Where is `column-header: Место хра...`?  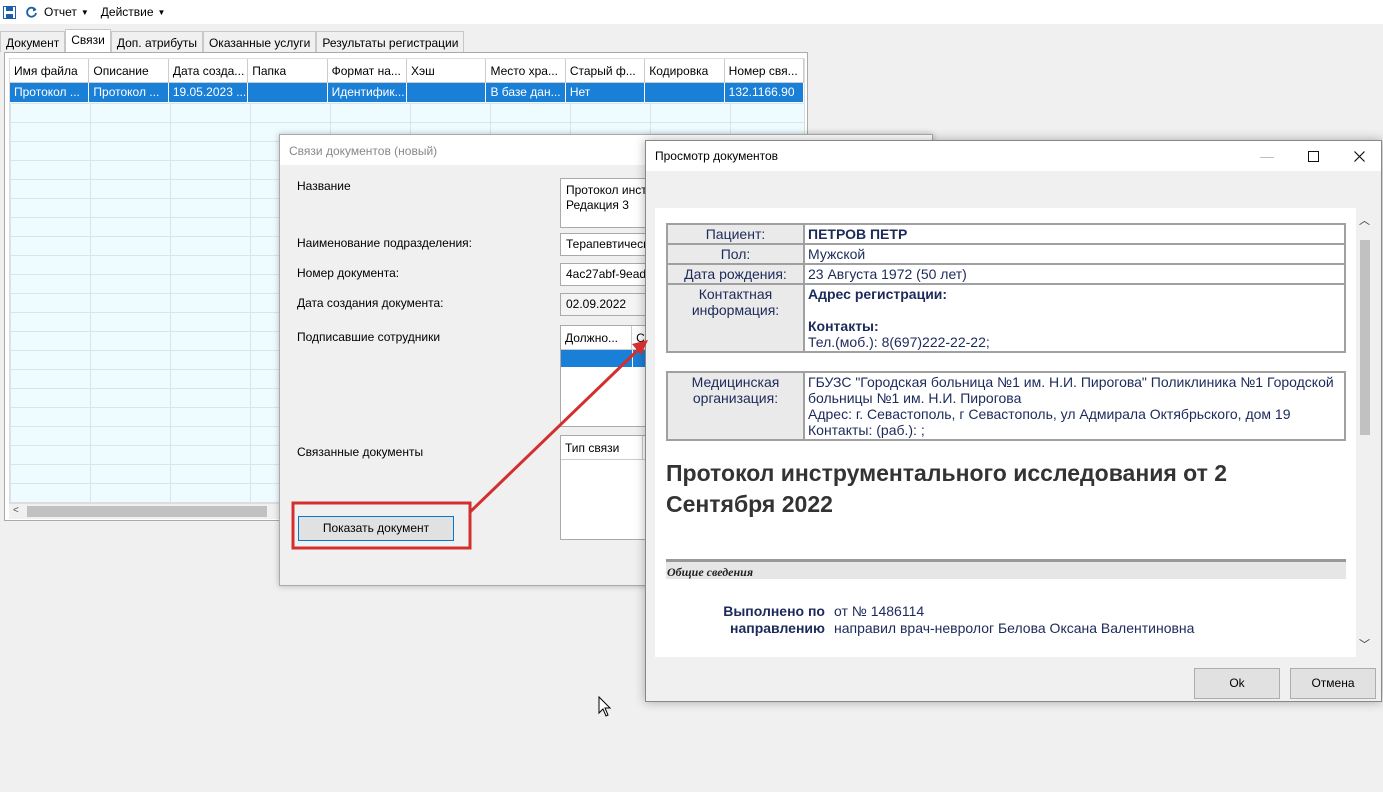
column-header: Место хра... is located at coordinates (526, 70).